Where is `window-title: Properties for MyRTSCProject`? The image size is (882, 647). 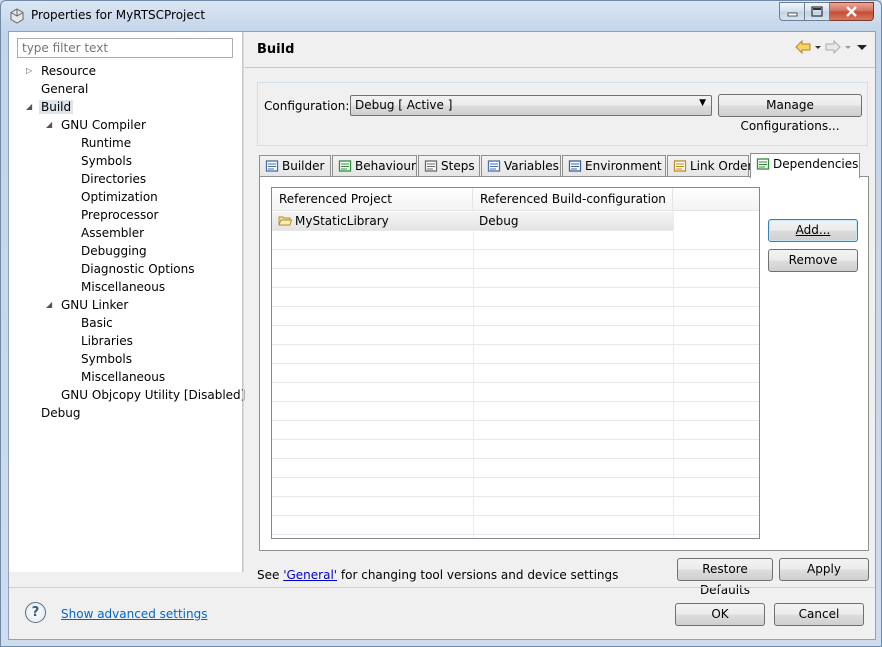 window-title: Properties for MyRTSCProject is located at coordinates (118, 15).